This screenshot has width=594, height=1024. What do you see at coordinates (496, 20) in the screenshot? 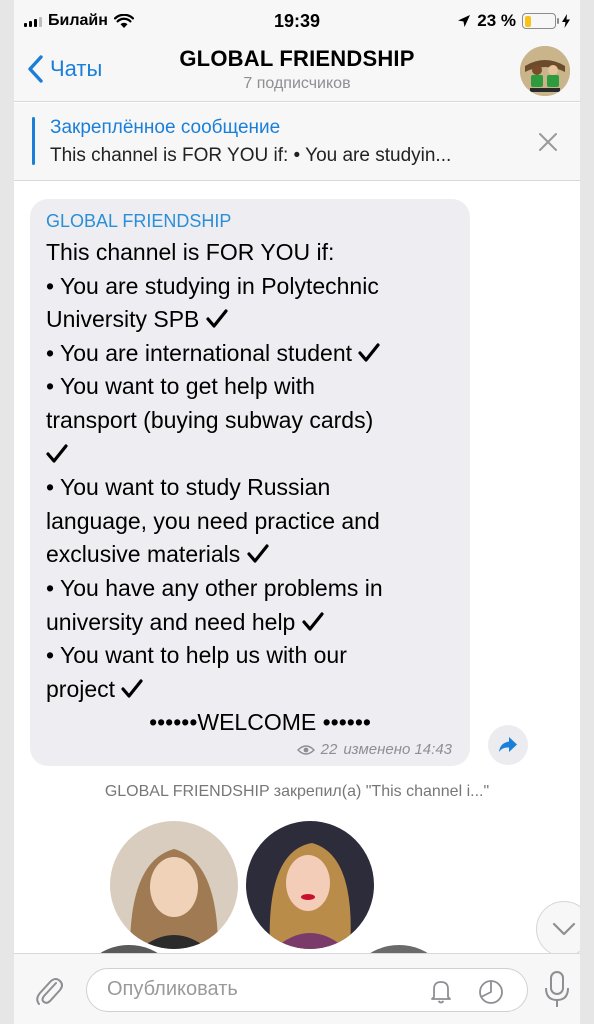
I see `battery-percent: 23 %` at bounding box center [496, 20].